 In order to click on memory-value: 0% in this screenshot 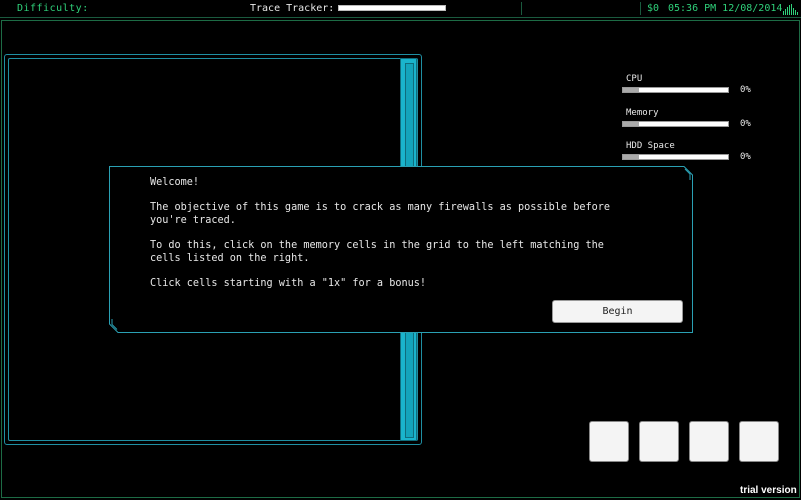, I will do `click(745, 124)`.